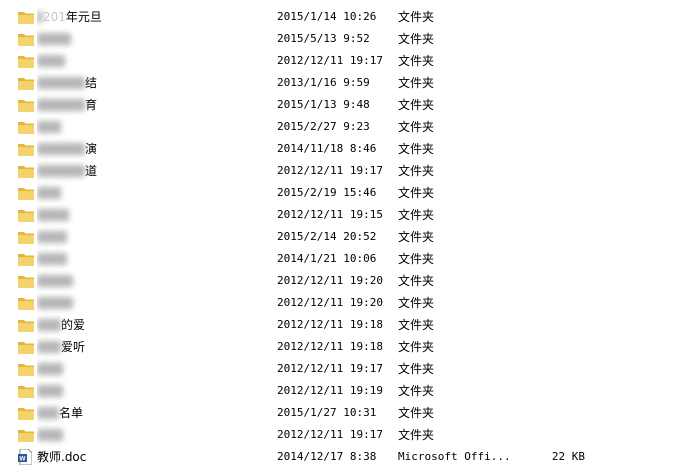 The height and width of the screenshot is (474, 679). Describe the element at coordinates (323, 38) in the screenshot. I see `date-modified: 2015/5/13 9:52` at that location.